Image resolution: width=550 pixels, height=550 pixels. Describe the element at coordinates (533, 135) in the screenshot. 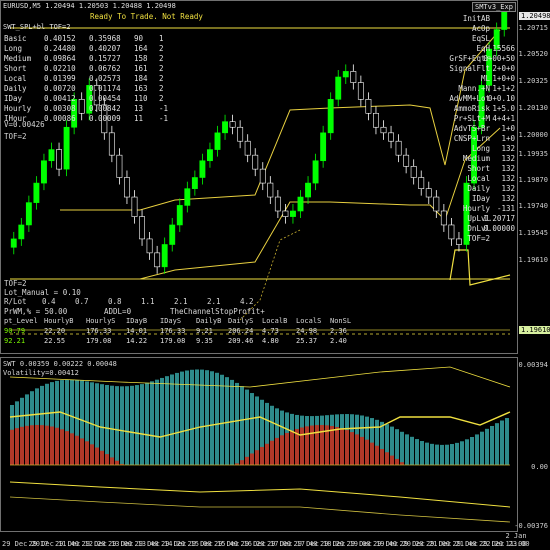

I see `price-axis-label: 1.20000` at that location.